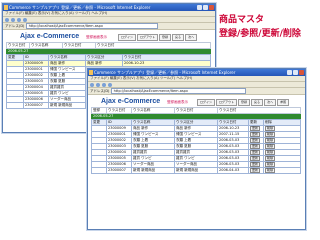 The height and width of the screenshot is (240, 320). I want to click on caption-title: 商品マスタ, so click(242, 20).